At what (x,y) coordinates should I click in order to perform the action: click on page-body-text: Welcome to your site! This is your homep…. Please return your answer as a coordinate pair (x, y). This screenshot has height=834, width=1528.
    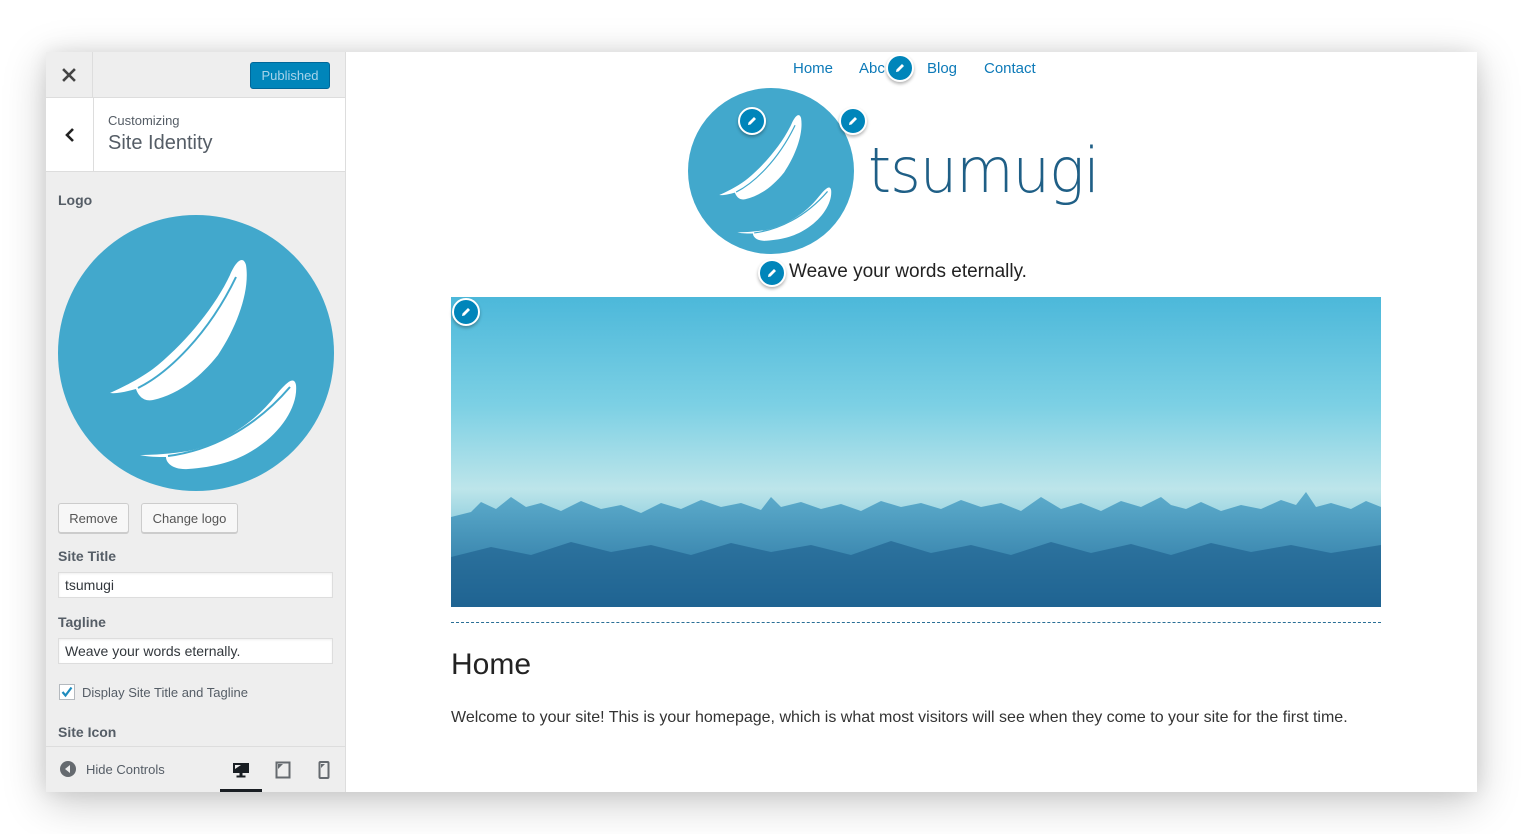
    Looking at the image, I should click on (899, 717).